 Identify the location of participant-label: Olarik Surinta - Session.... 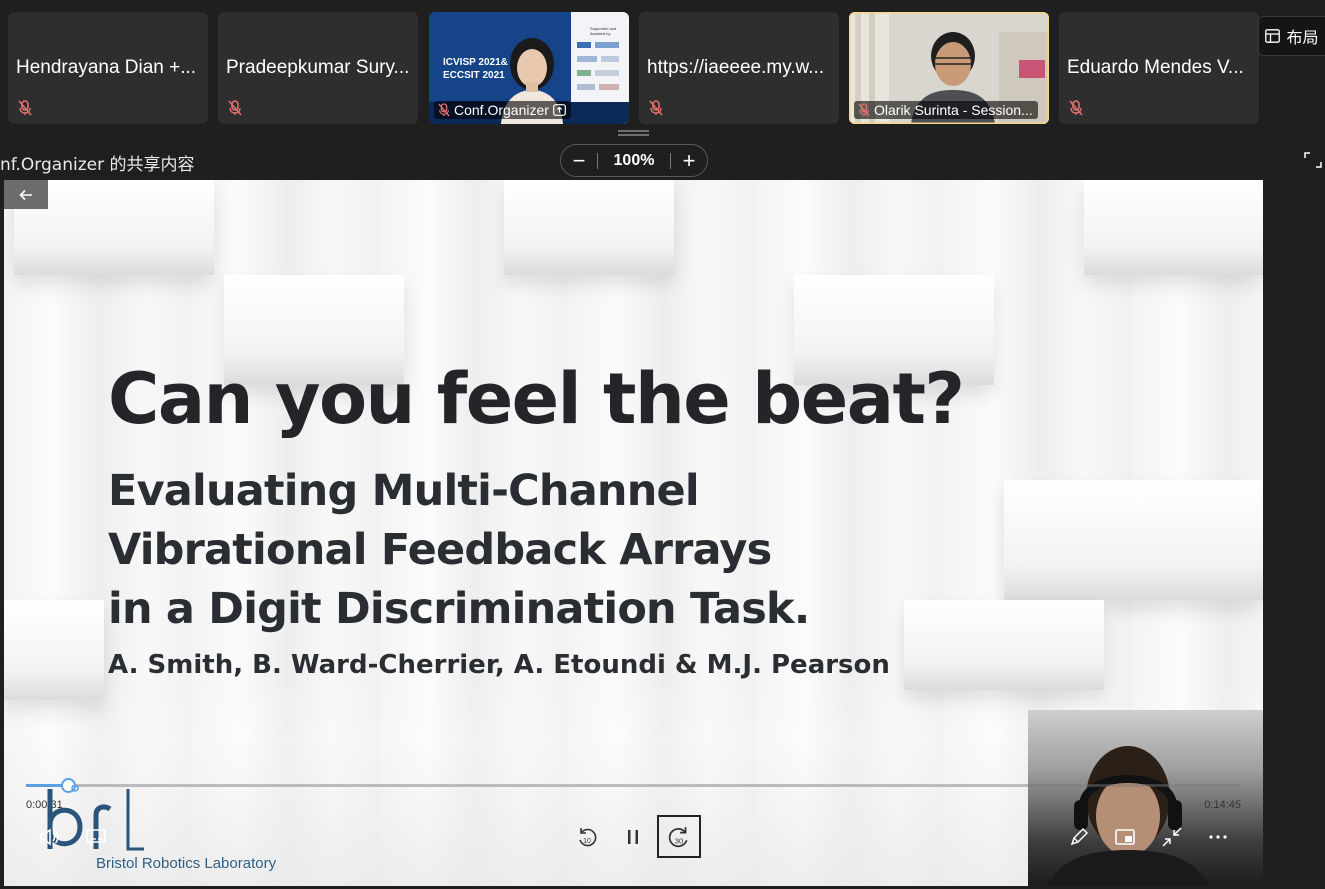
(946, 110).